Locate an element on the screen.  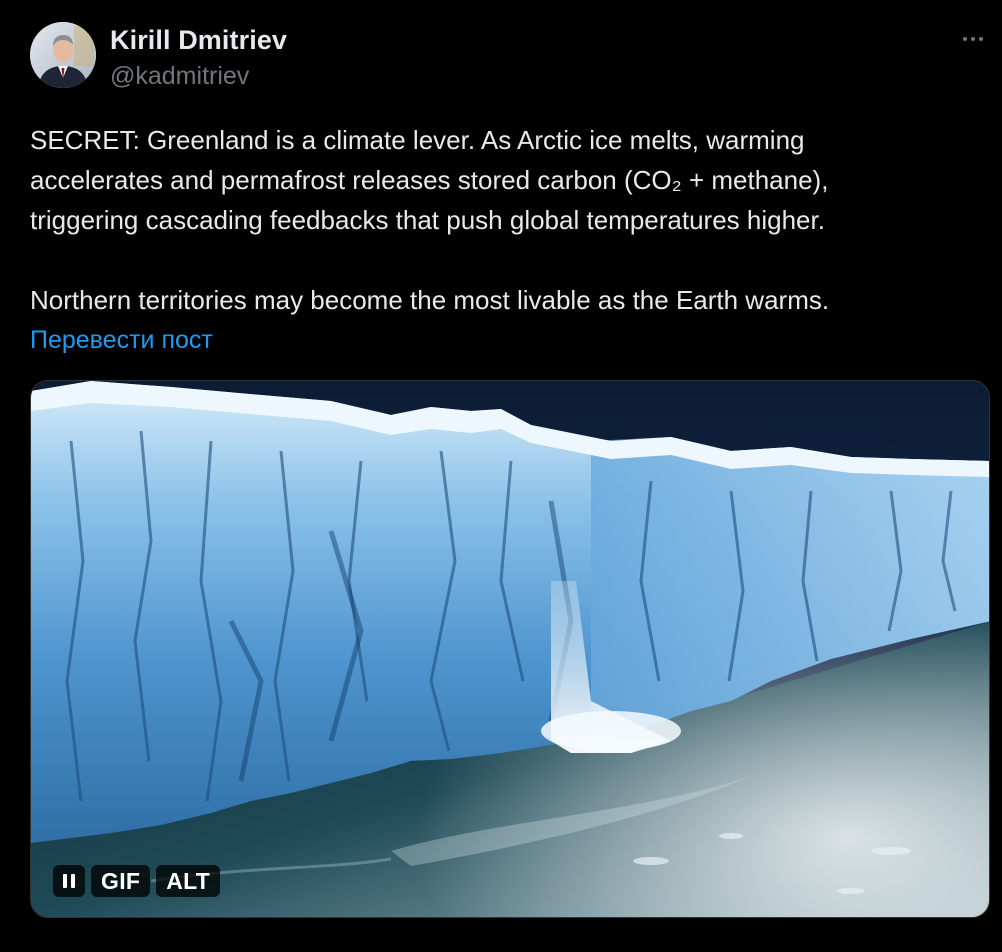
more-options-icon is located at coordinates (973, 39).